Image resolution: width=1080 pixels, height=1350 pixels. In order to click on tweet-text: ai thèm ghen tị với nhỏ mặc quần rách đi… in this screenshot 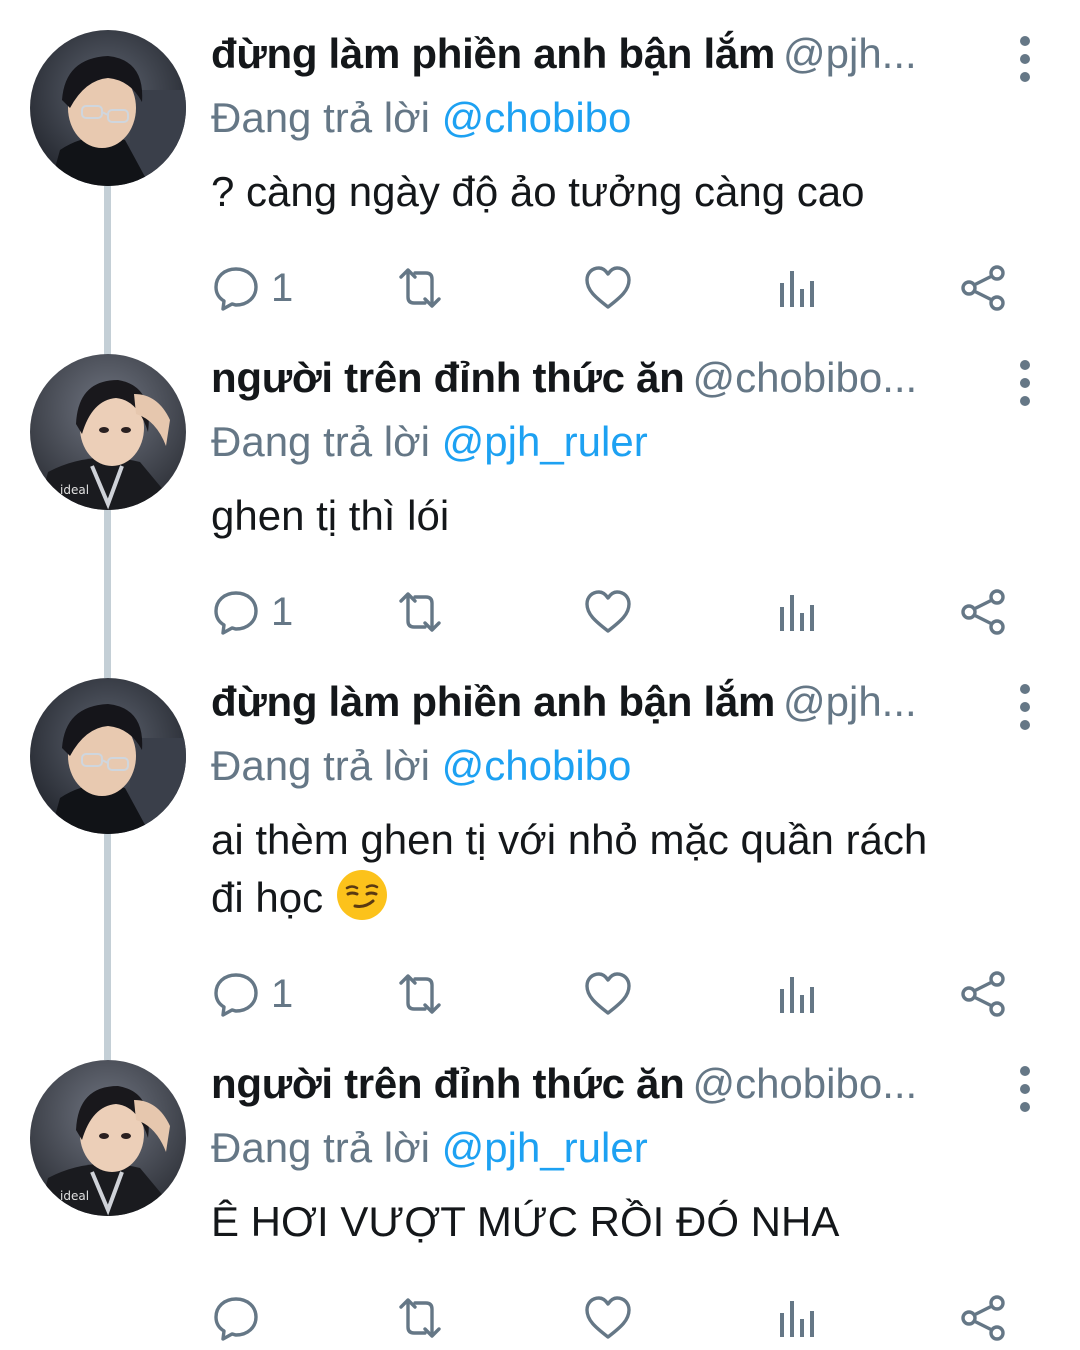, I will do `click(630, 869)`.